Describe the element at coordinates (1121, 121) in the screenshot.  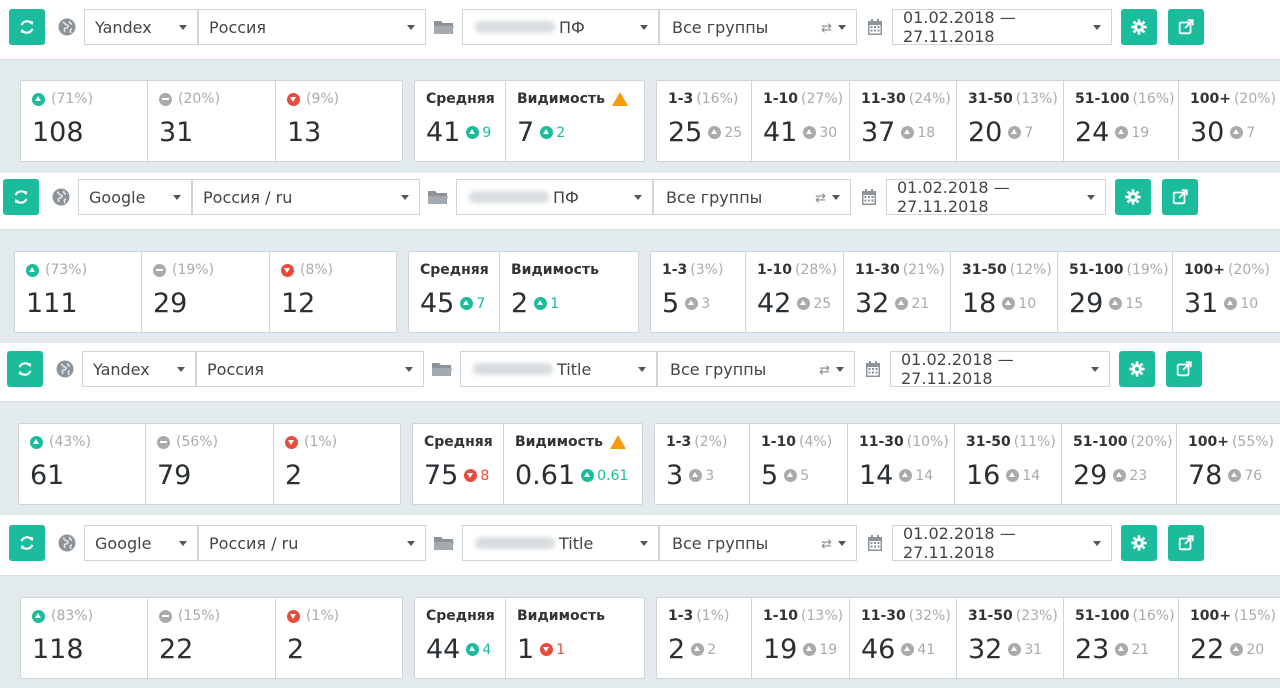
I see `range-51-100: 51-100 (16%) 24 19` at that location.